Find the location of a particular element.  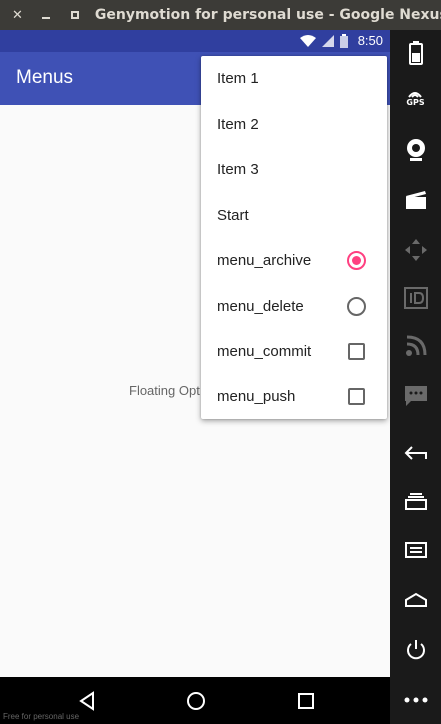

menu-item-push: menu_push is located at coordinates (294, 396).